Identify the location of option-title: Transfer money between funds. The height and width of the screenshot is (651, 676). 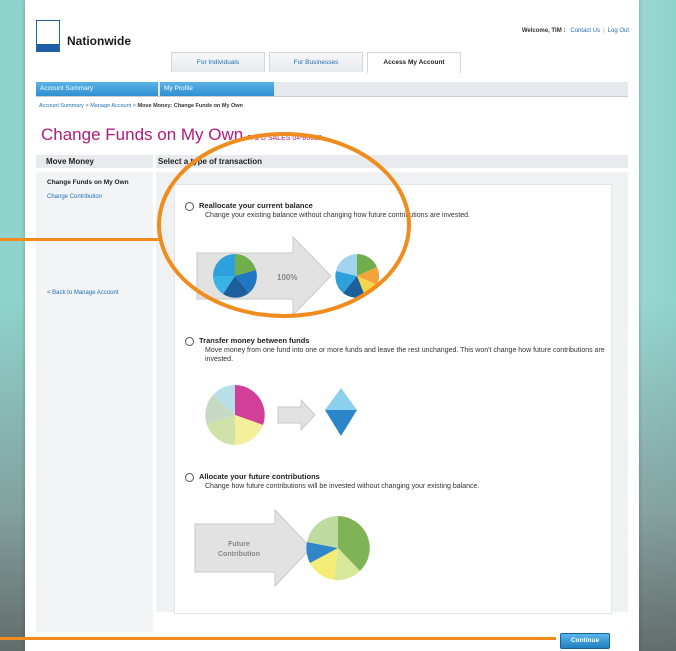
(254, 340).